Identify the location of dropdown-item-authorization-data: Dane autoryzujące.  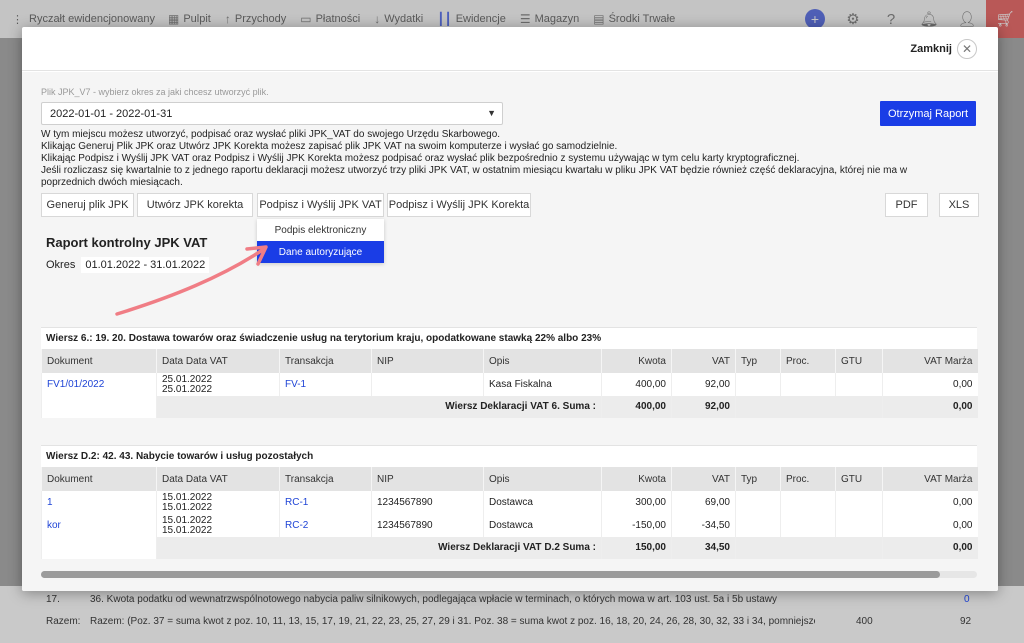
(320, 252).